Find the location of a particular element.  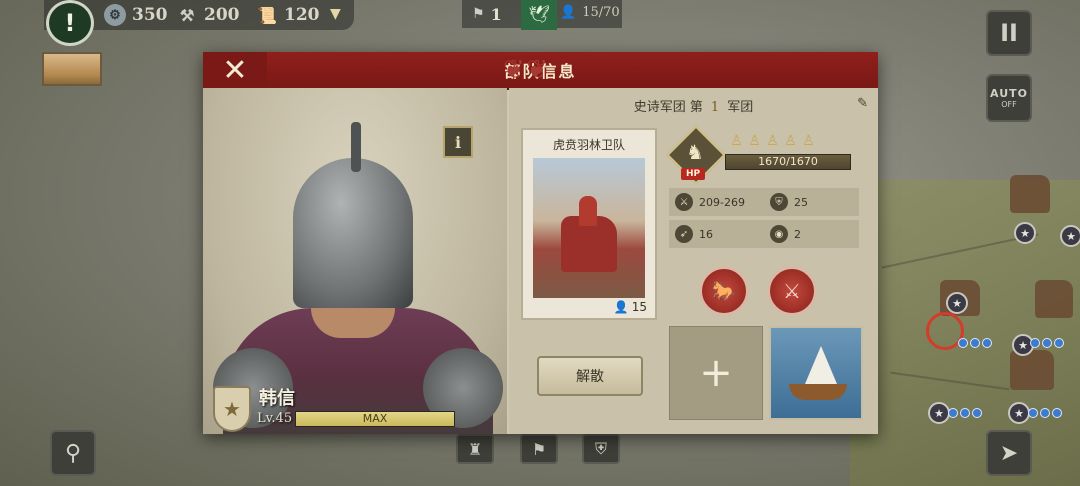

resource-materials-value: 200 is located at coordinates (222, 15).